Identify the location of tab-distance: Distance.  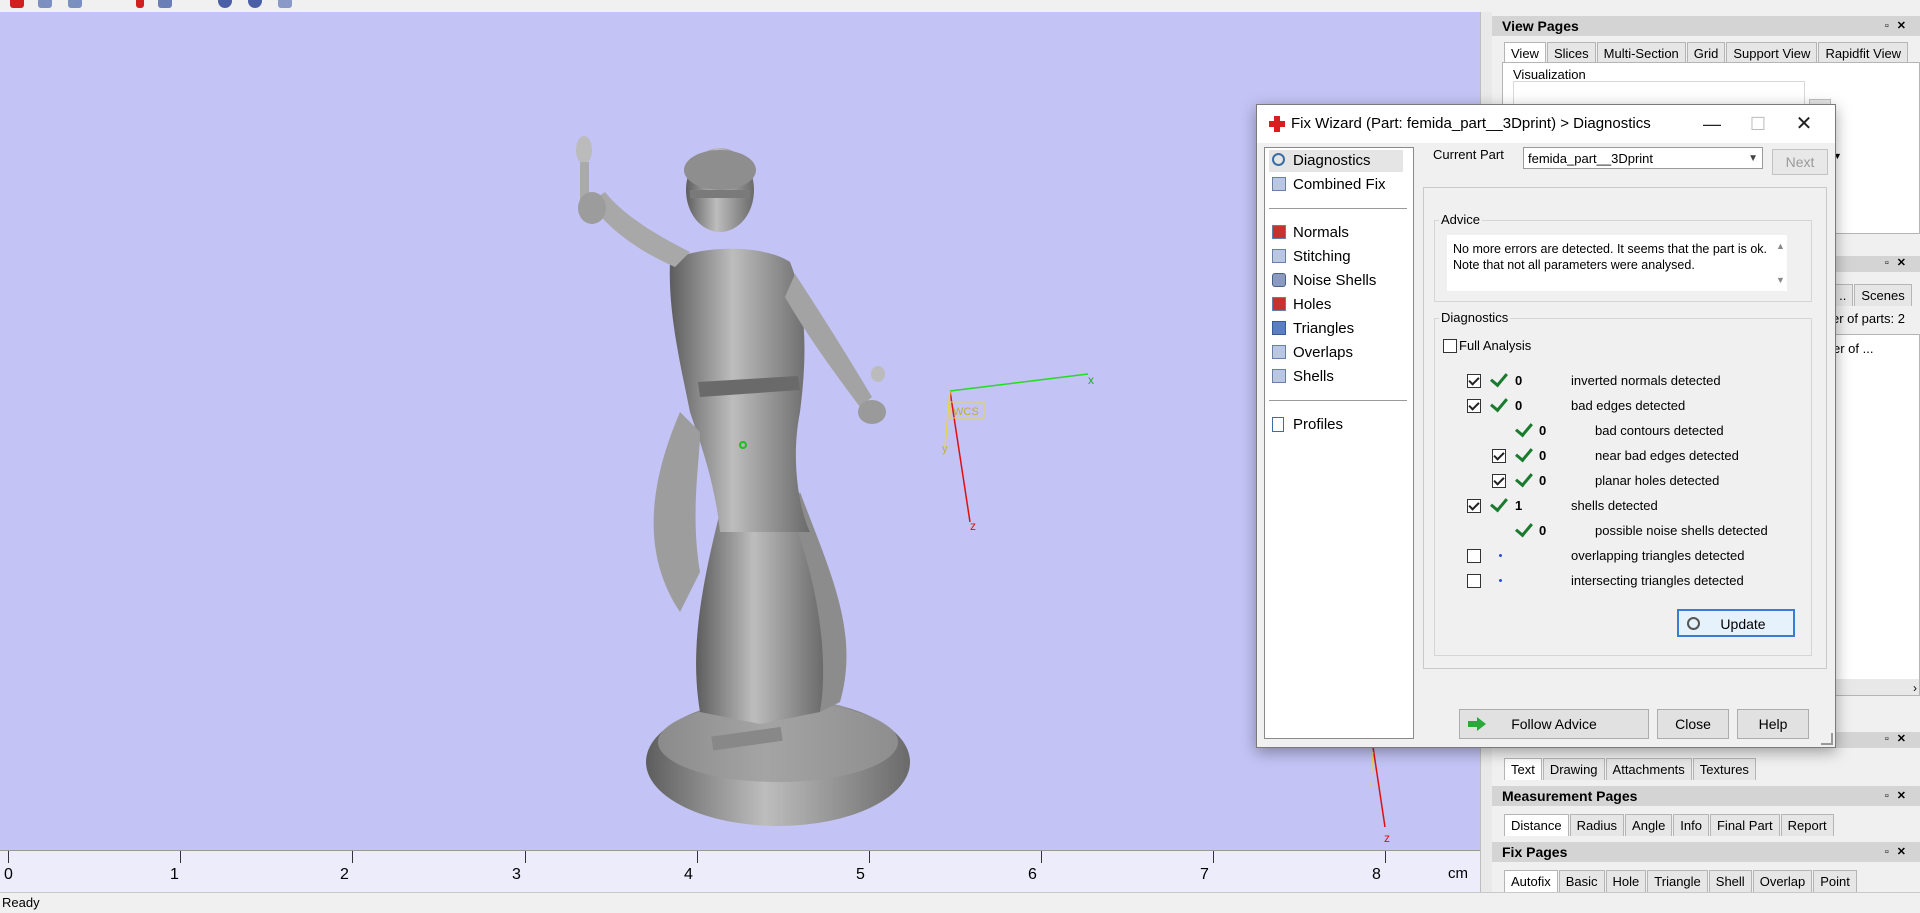
(1536, 825).